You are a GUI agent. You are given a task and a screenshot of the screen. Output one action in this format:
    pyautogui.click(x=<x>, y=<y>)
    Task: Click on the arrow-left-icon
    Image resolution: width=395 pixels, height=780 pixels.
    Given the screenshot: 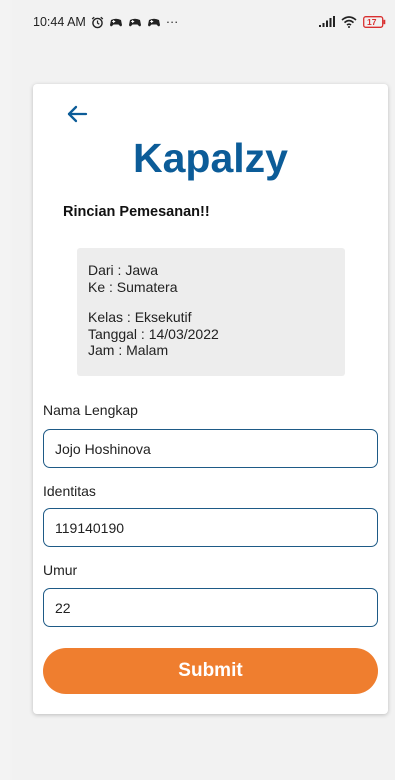 What is the action you would take?
    pyautogui.click(x=77, y=114)
    